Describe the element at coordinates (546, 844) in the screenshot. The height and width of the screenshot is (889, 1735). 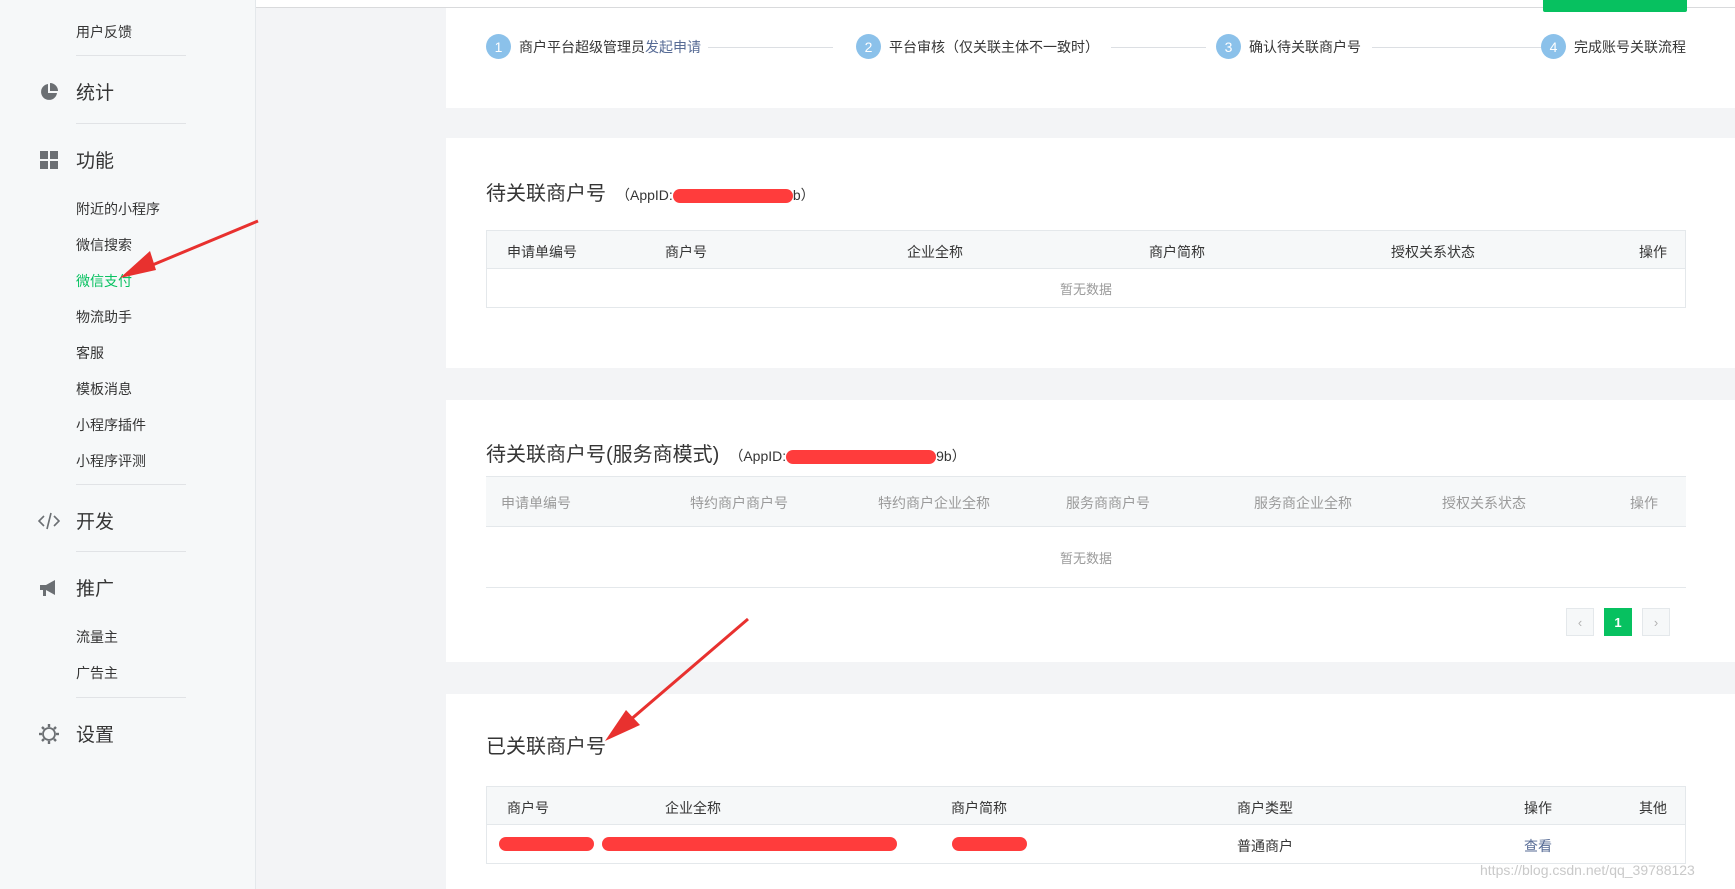
I see `redacted-merchant-id` at that location.